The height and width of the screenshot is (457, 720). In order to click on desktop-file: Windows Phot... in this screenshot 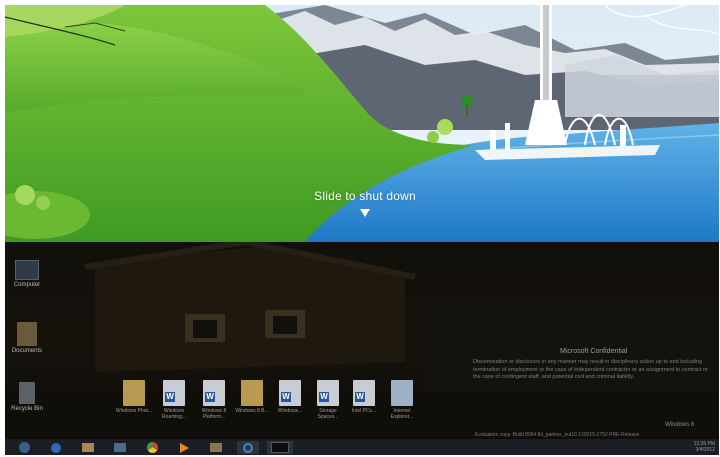, I will do `click(134, 397)`.